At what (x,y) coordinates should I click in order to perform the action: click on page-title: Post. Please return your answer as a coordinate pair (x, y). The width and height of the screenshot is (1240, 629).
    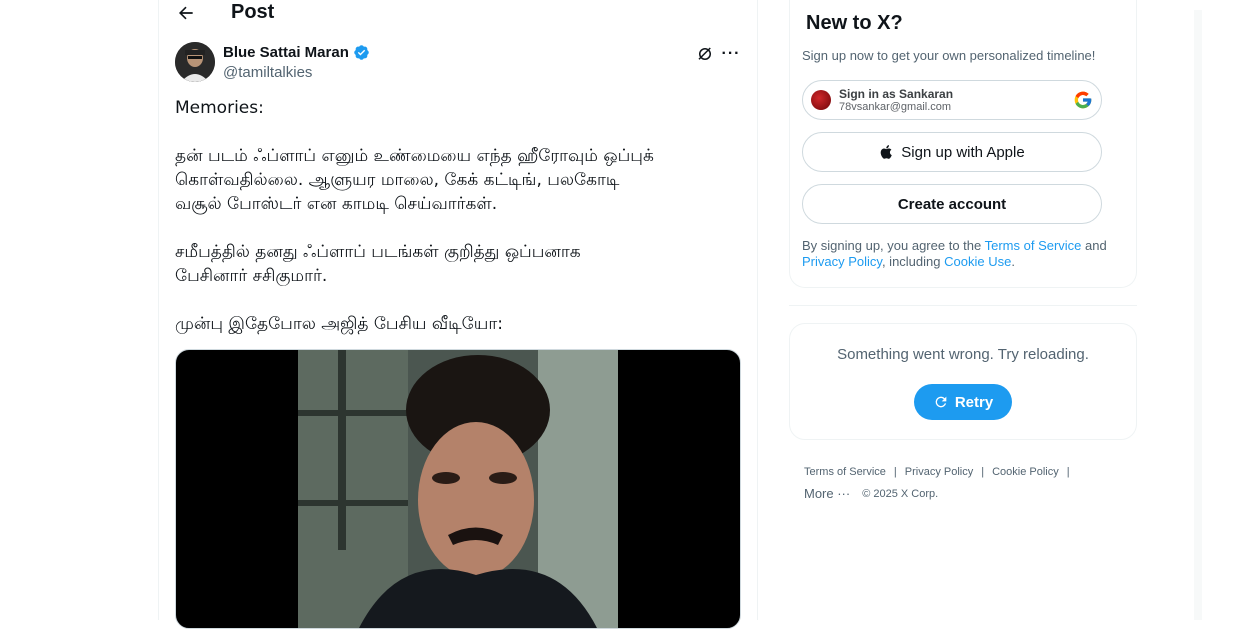
    Looking at the image, I should click on (253, 12).